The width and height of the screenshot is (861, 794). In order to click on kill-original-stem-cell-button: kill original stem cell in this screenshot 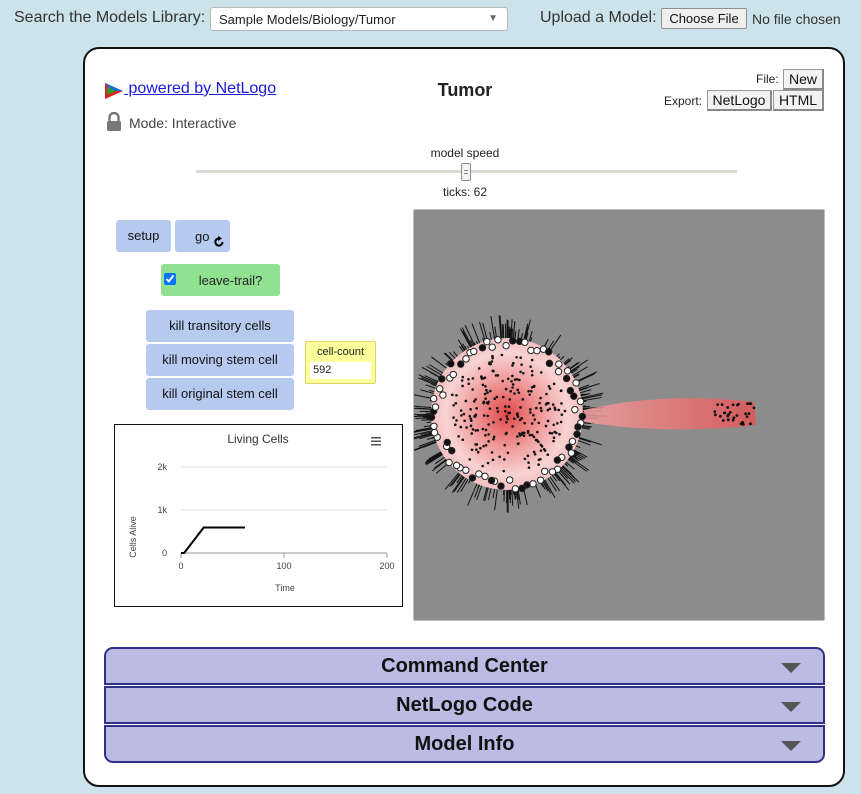, I will do `click(220, 394)`.